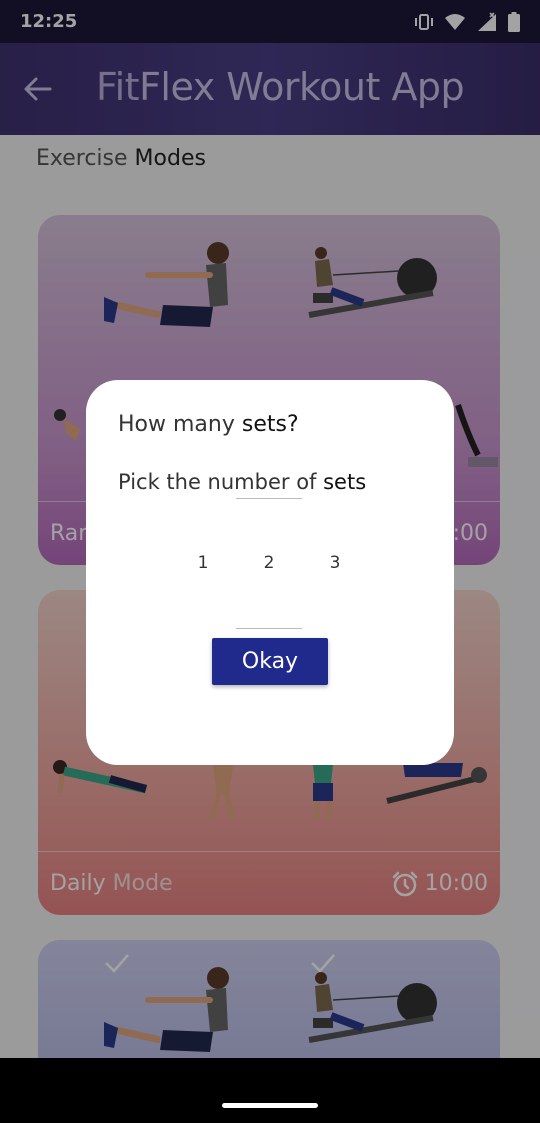 The width and height of the screenshot is (540, 1123). I want to click on home-gesture-handle, so click(270, 1105).